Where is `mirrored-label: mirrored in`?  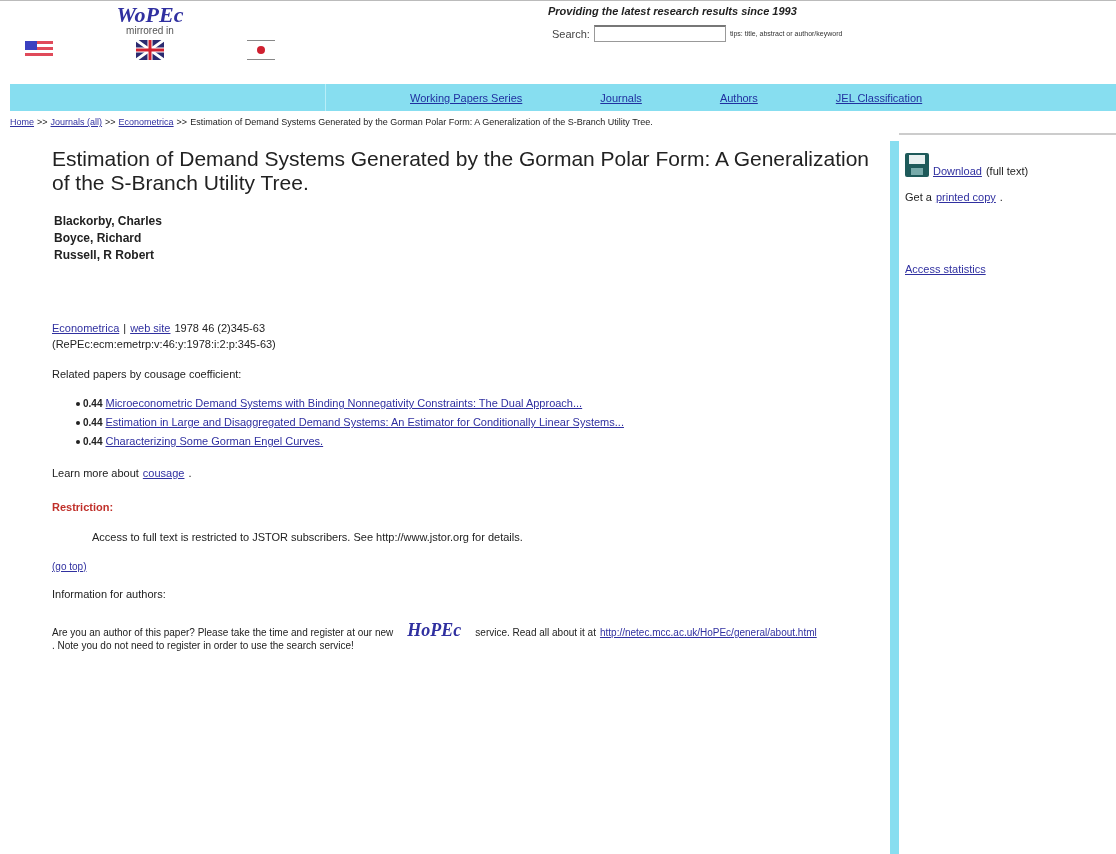 mirrored-label: mirrored in is located at coordinates (150, 30).